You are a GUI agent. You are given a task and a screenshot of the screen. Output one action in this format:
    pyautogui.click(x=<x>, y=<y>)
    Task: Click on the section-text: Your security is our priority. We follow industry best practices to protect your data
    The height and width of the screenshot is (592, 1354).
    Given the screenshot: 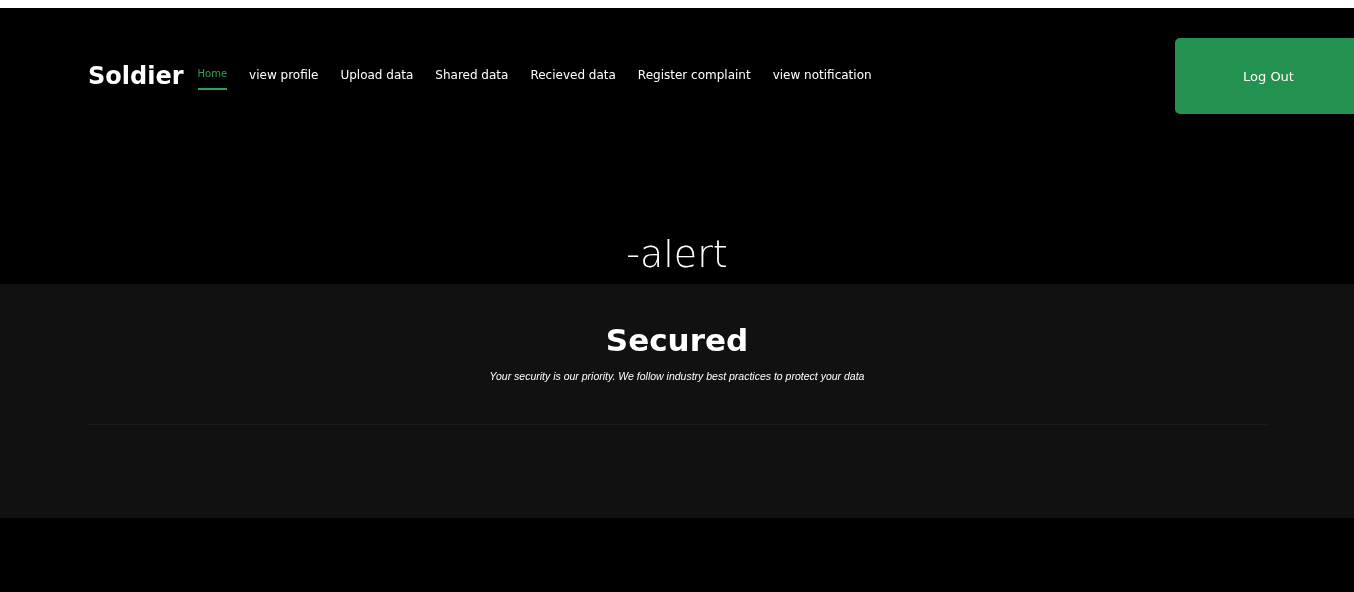 What is the action you would take?
    pyautogui.click(x=677, y=376)
    